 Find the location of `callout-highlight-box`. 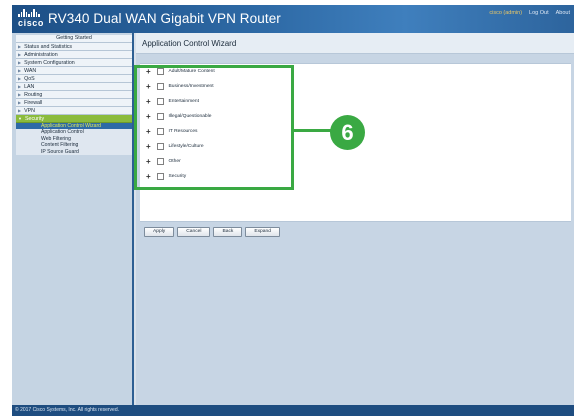

callout-highlight-box is located at coordinates (214, 127).